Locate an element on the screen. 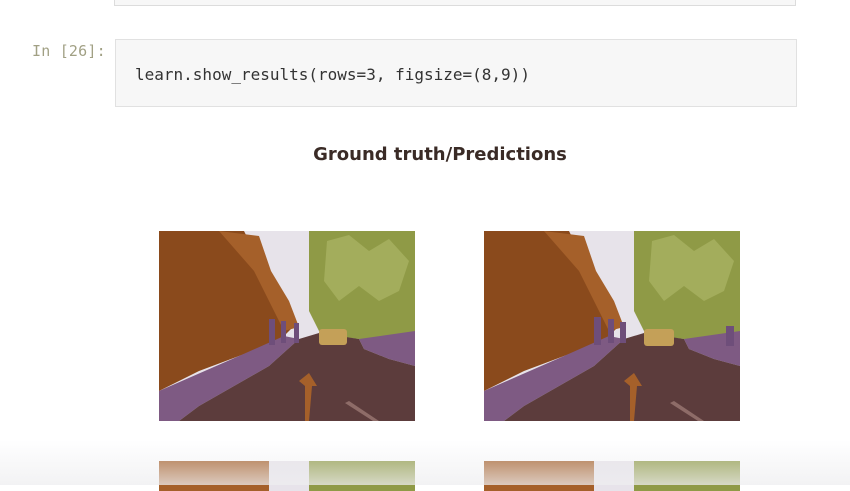 The width and height of the screenshot is (850, 491). prediction-image is located at coordinates (612, 326).